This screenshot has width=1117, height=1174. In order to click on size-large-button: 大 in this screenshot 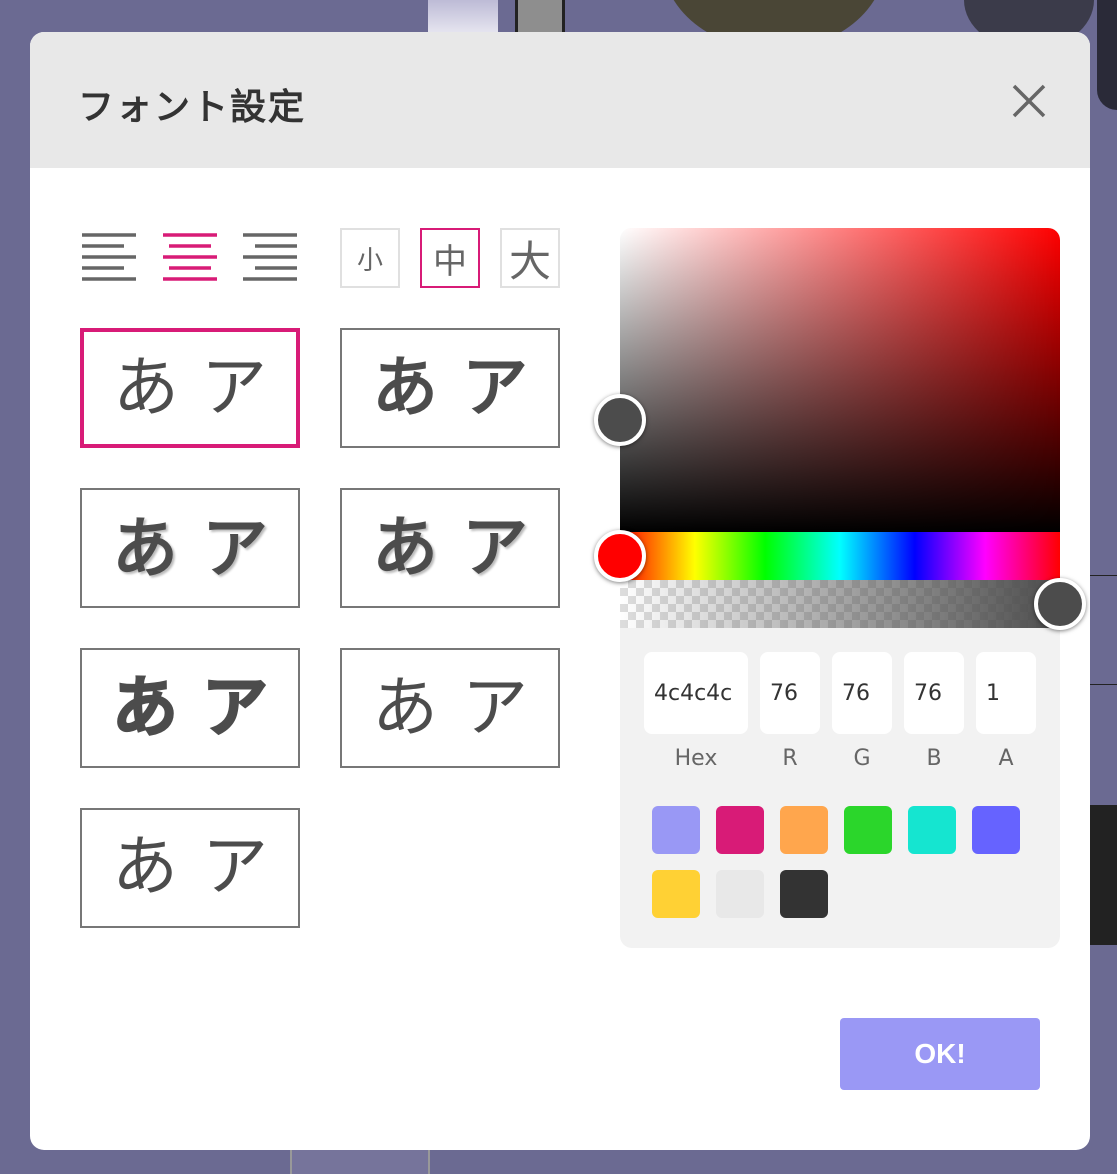, I will do `click(530, 258)`.